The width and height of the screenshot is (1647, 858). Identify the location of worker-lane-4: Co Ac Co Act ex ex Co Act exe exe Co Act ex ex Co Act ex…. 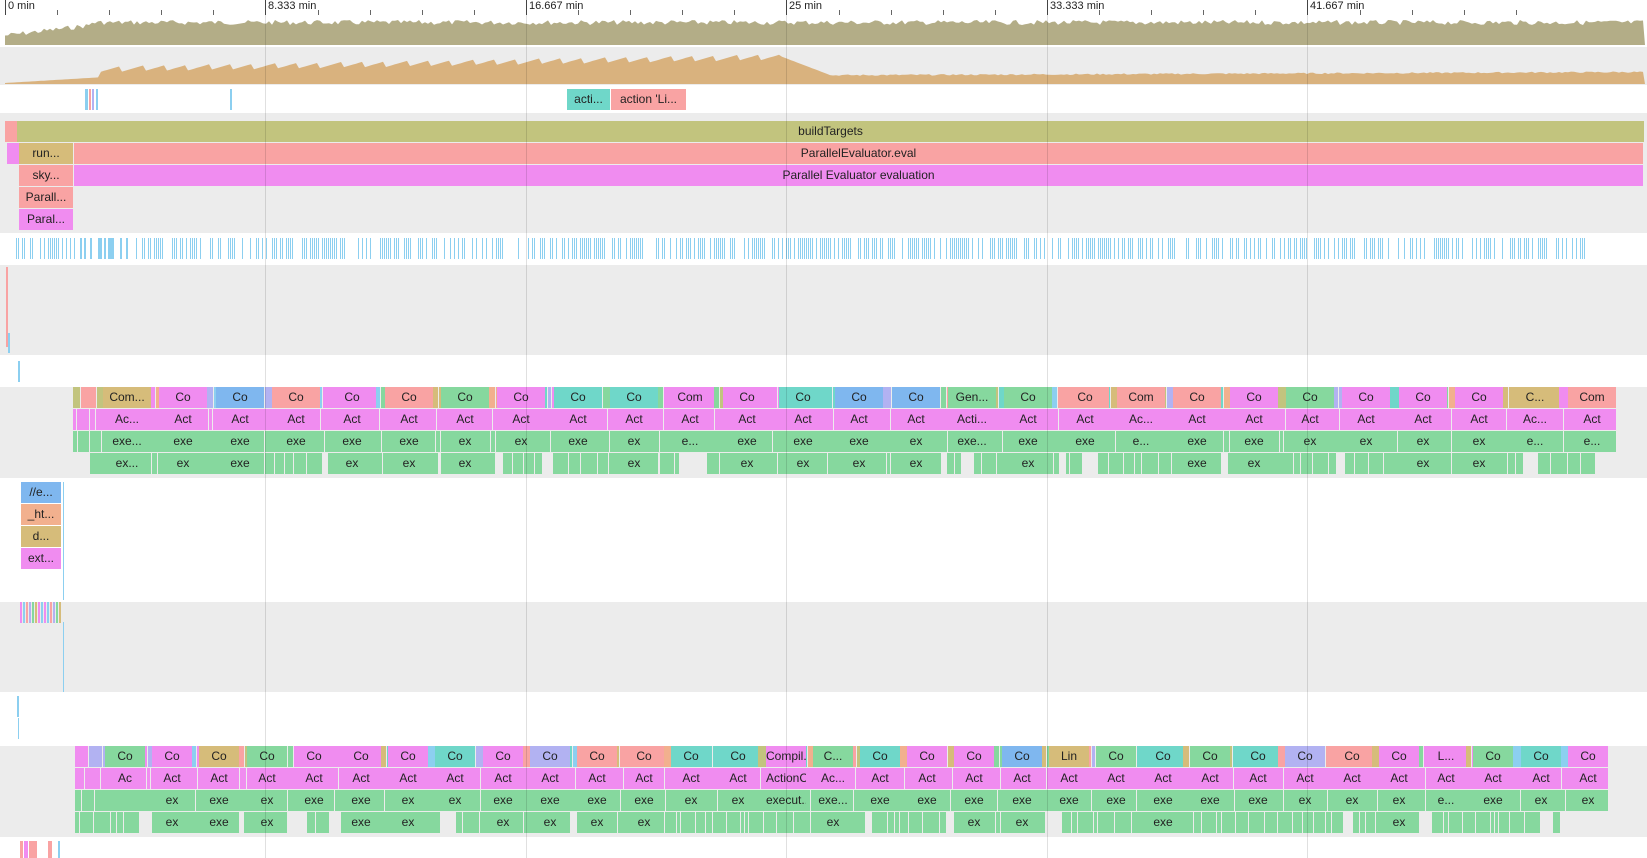
(823, 791).